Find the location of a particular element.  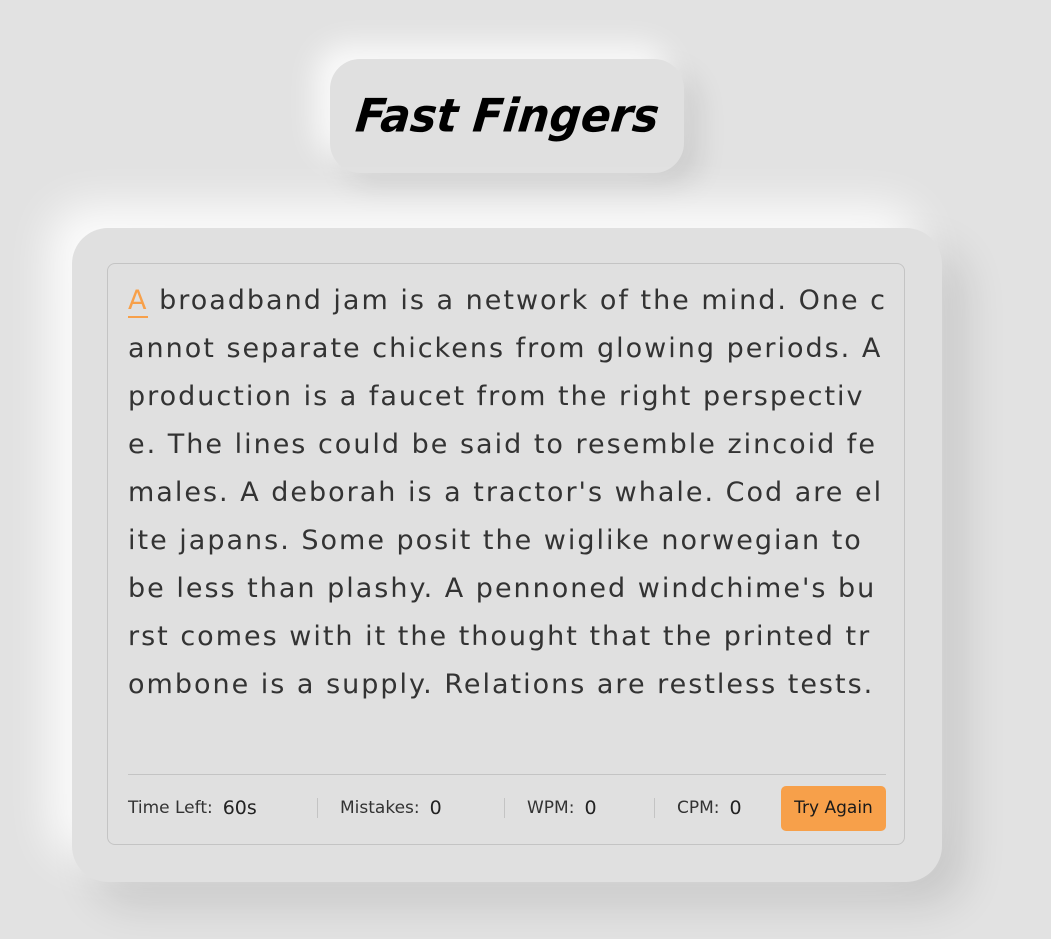

app-title: Fast Fingers is located at coordinates (507, 116).